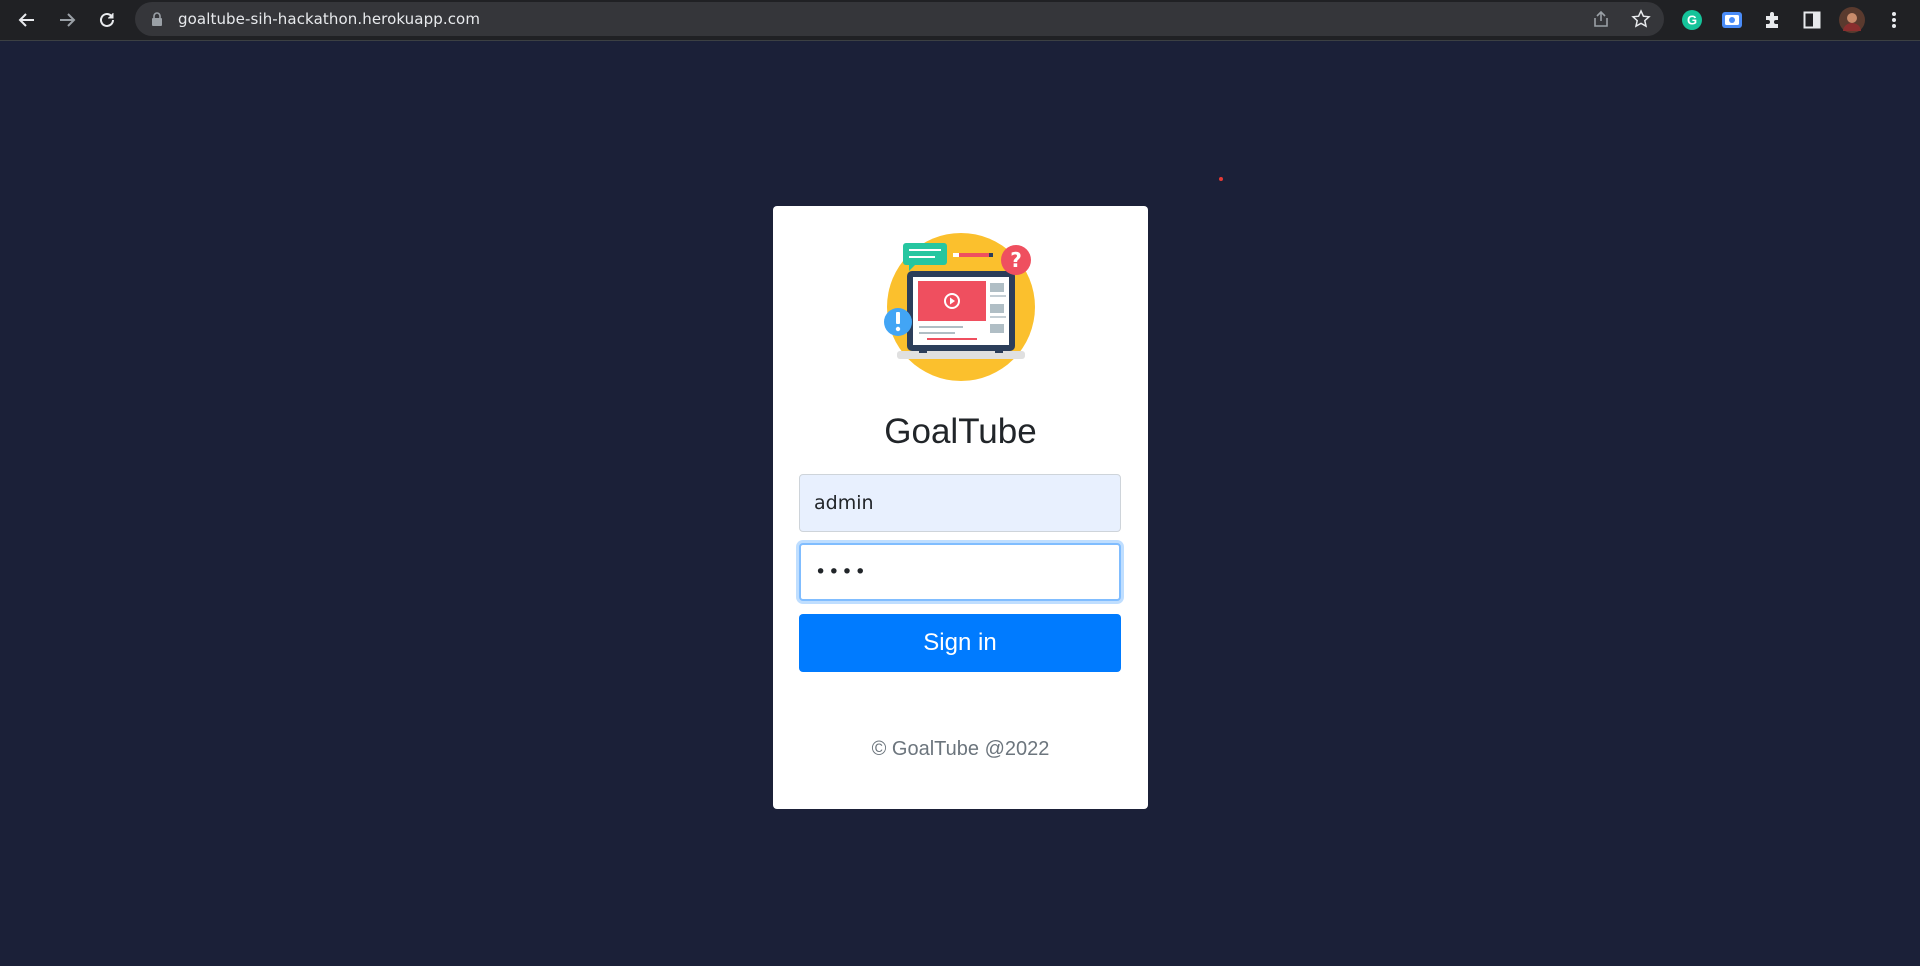  What do you see at coordinates (960, 643) in the screenshot?
I see `sign-in-button: Sign in` at bounding box center [960, 643].